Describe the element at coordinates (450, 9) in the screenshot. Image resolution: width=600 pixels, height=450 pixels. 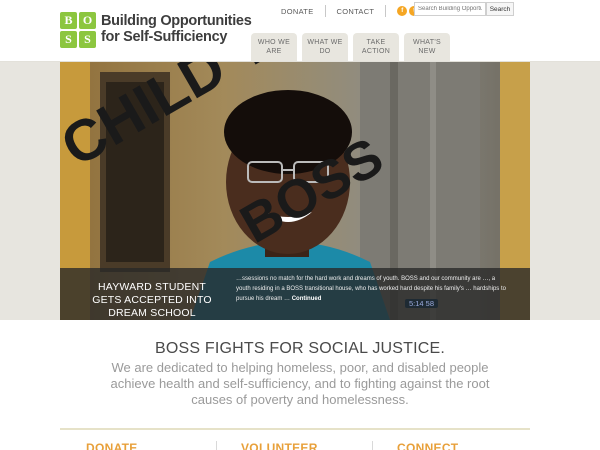
I see `search-input` at that location.